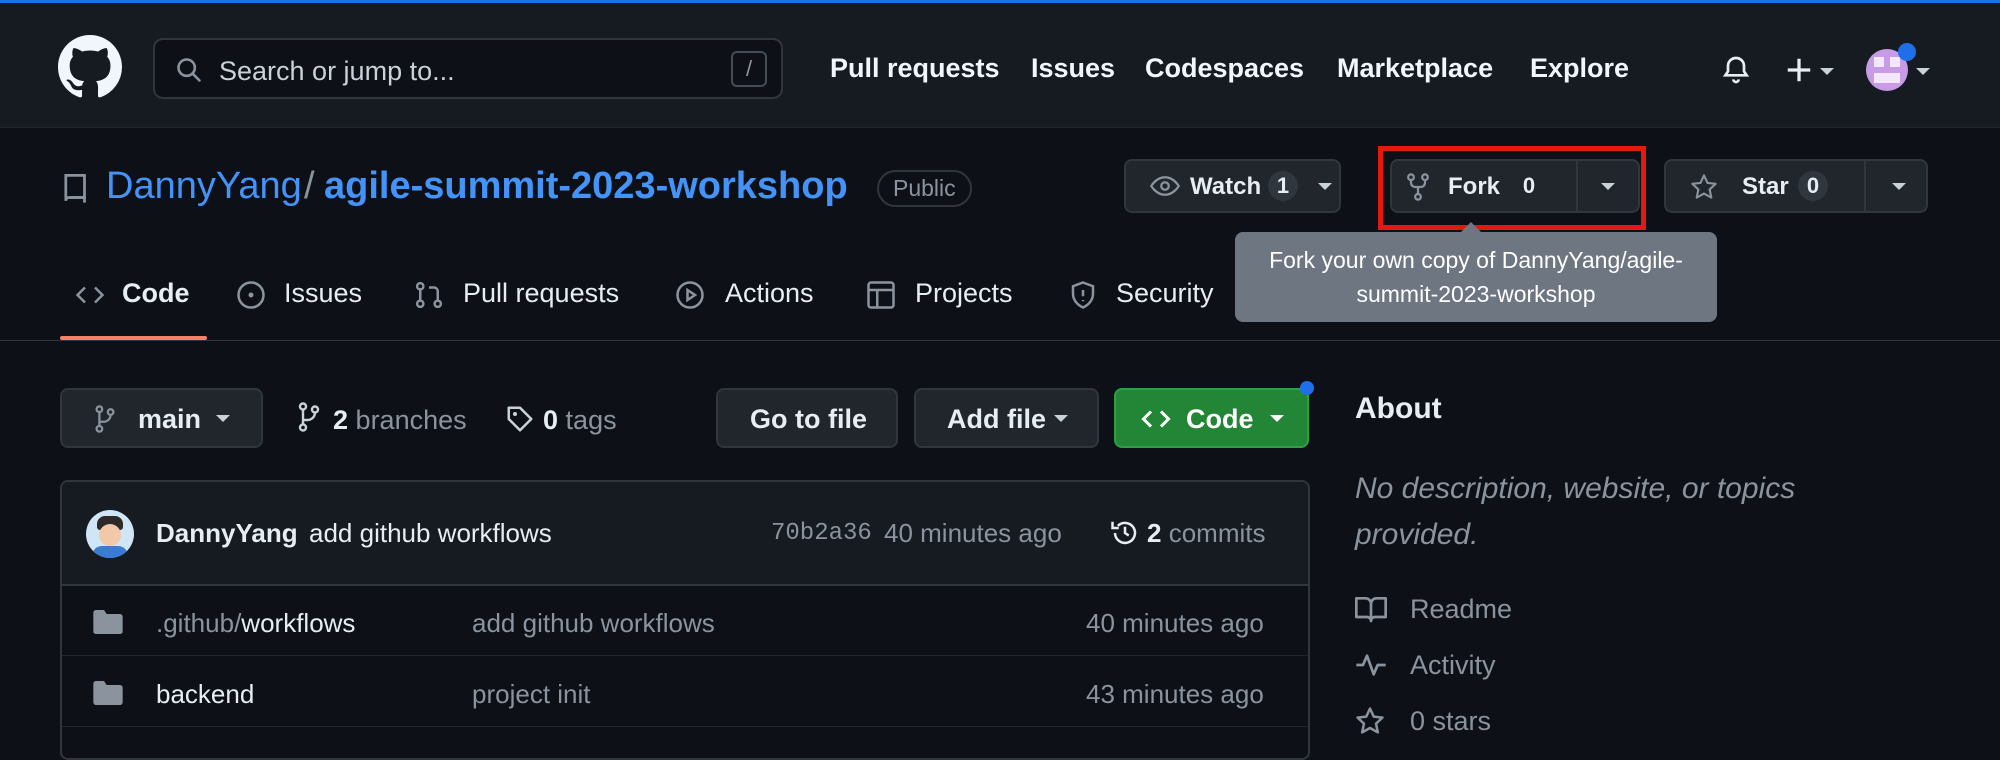 Image resolution: width=2000 pixels, height=760 pixels. What do you see at coordinates (1453, 665) in the screenshot?
I see `about-activity-link: Activity` at bounding box center [1453, 665].